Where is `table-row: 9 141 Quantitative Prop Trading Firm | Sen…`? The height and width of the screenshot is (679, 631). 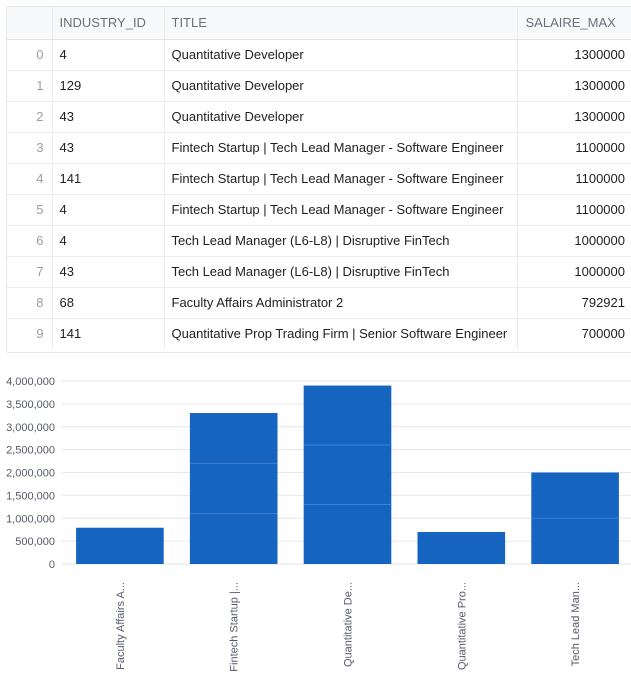
table-row: 9 141 Quantitative Prop Trading Firm | Sen… is located at coordinates (319, 333).